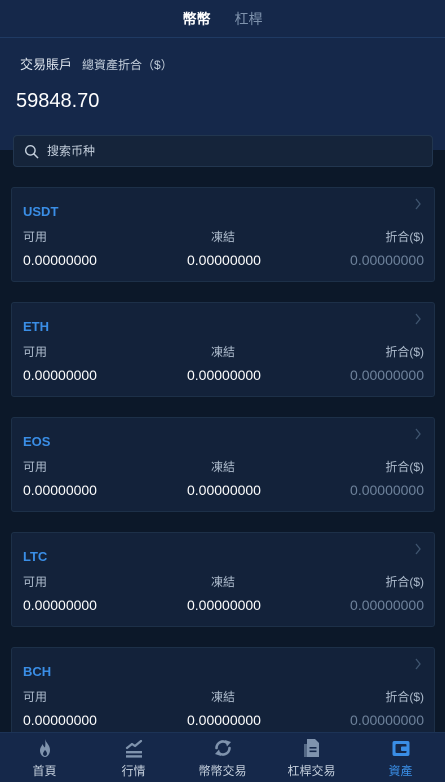 The height and width of the screenshot is (782, 445). Describe the element at coordinates (37, 441) in the screenshot. I see `asset-name: EOS` at that location.